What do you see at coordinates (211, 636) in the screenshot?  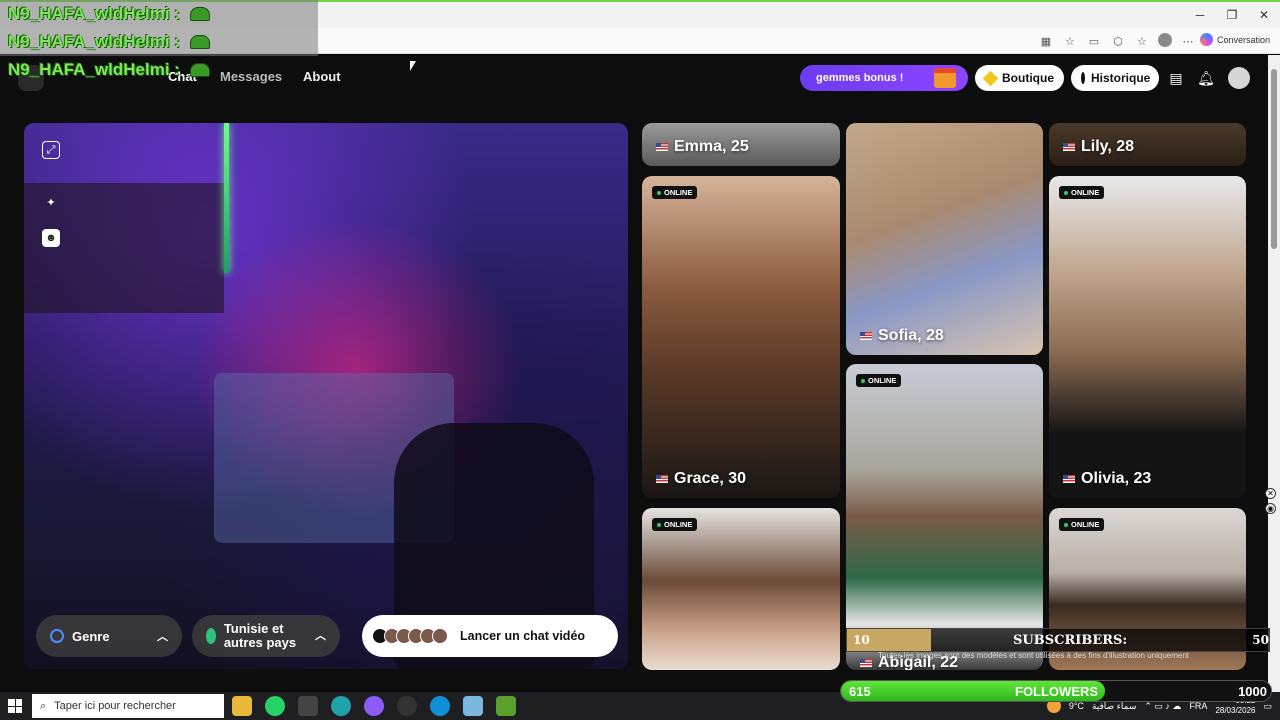 I see `globe-icon` at bounding box center [211, 636].